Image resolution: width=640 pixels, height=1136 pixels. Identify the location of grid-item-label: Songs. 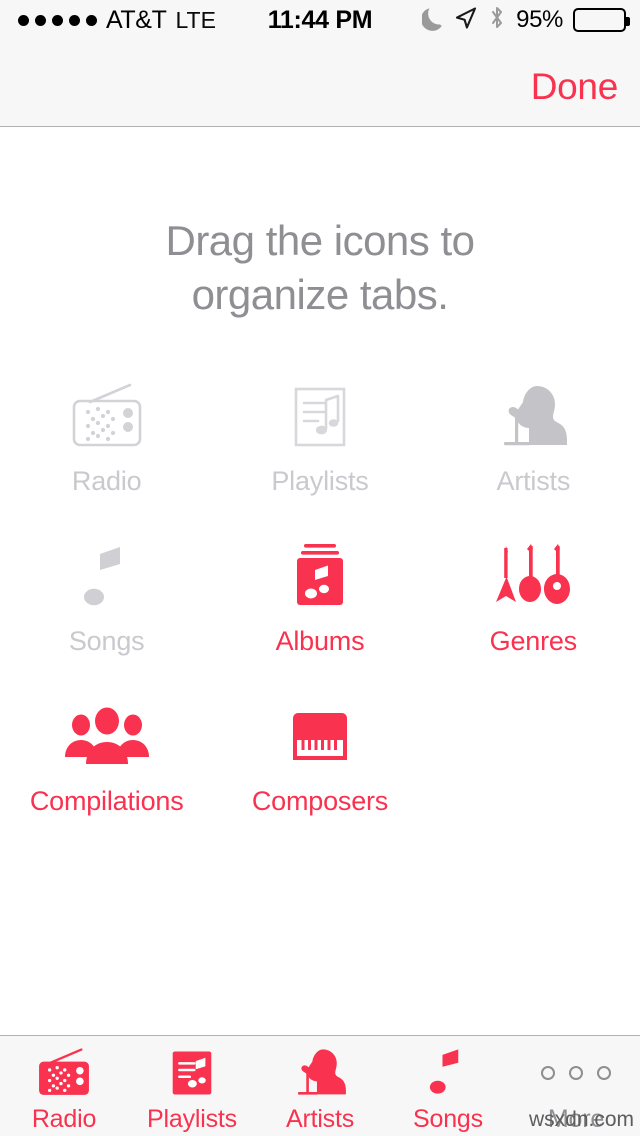
(106, 641).